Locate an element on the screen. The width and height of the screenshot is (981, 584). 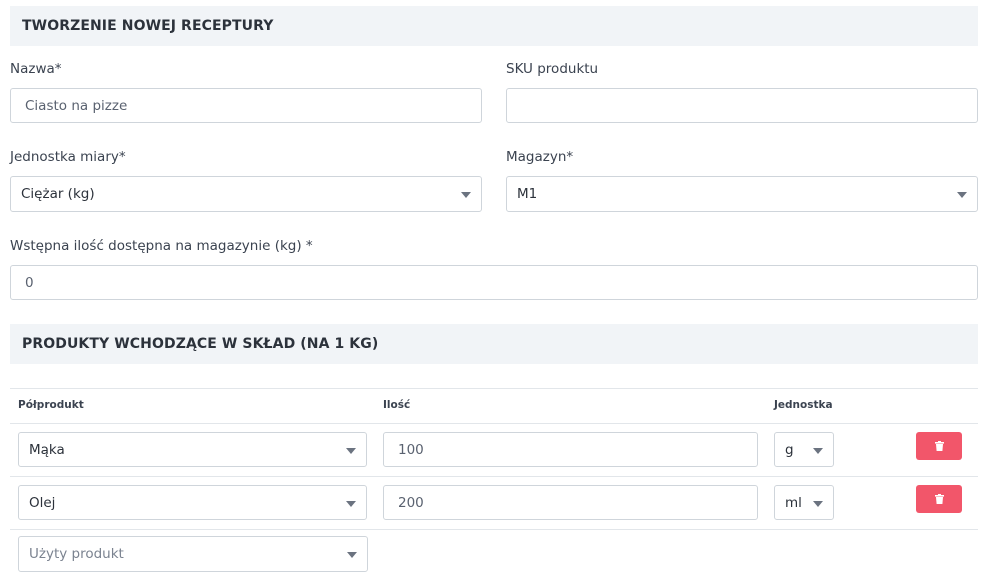
warehouse-select: M1 is located at coordinates (742, 194).